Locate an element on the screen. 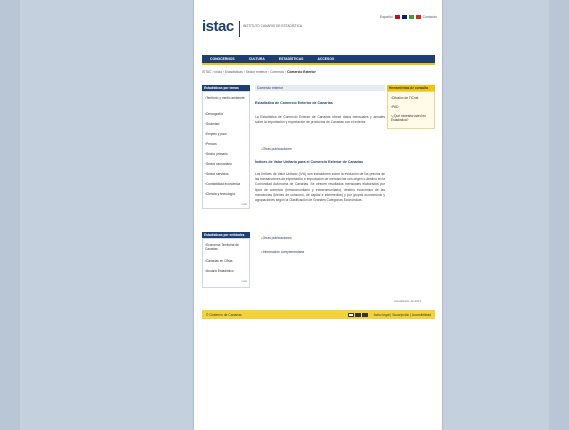 Image resolution: width=569 pixels, height=430 pixels. sidebar-item: Sector servicios is located at coordinates (226, 174).